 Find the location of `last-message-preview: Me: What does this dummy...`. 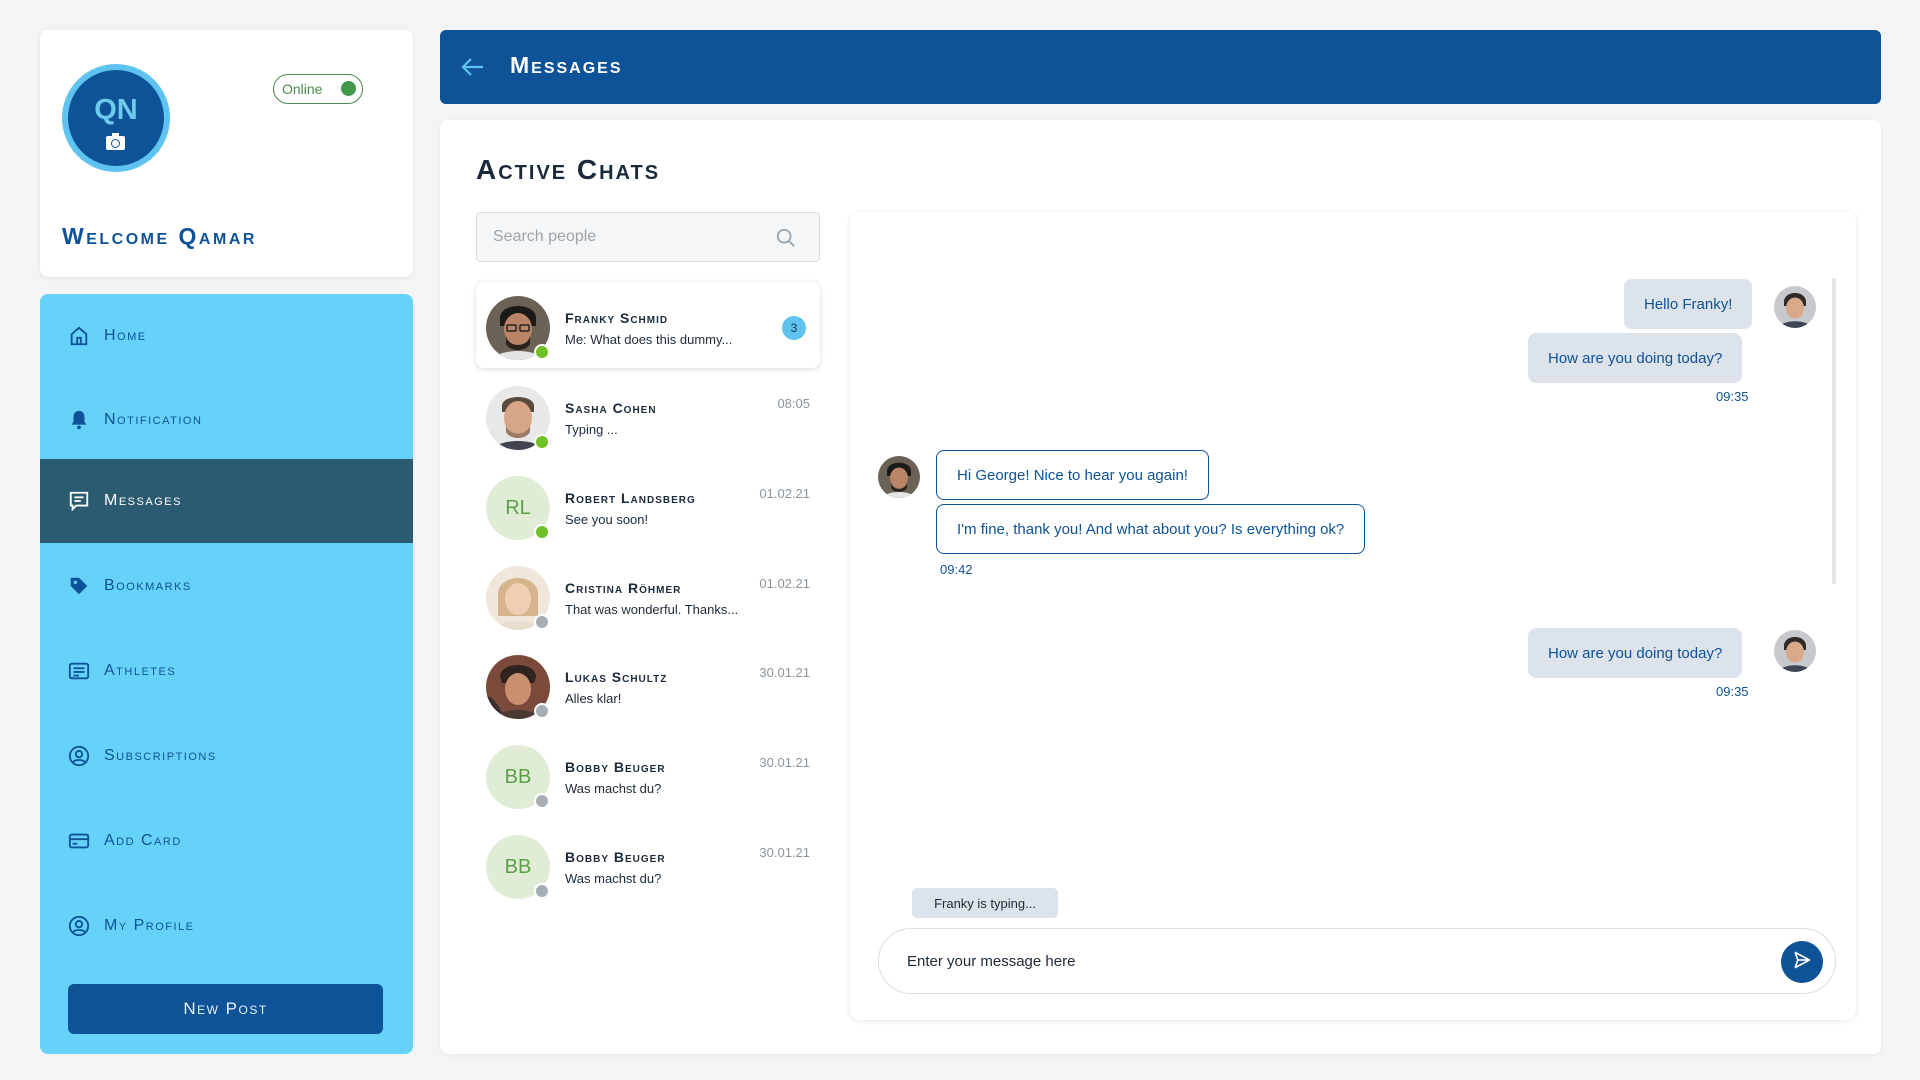

last-message-preview: Me: What does this dummy... is located at coordinates (649, 339).